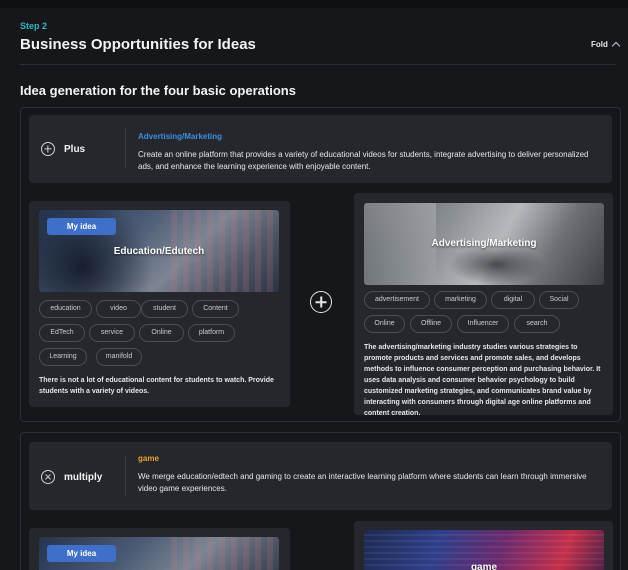  Describe the element at coordinates (65, 309) in the screenshot. I see `tag: education` at that location.